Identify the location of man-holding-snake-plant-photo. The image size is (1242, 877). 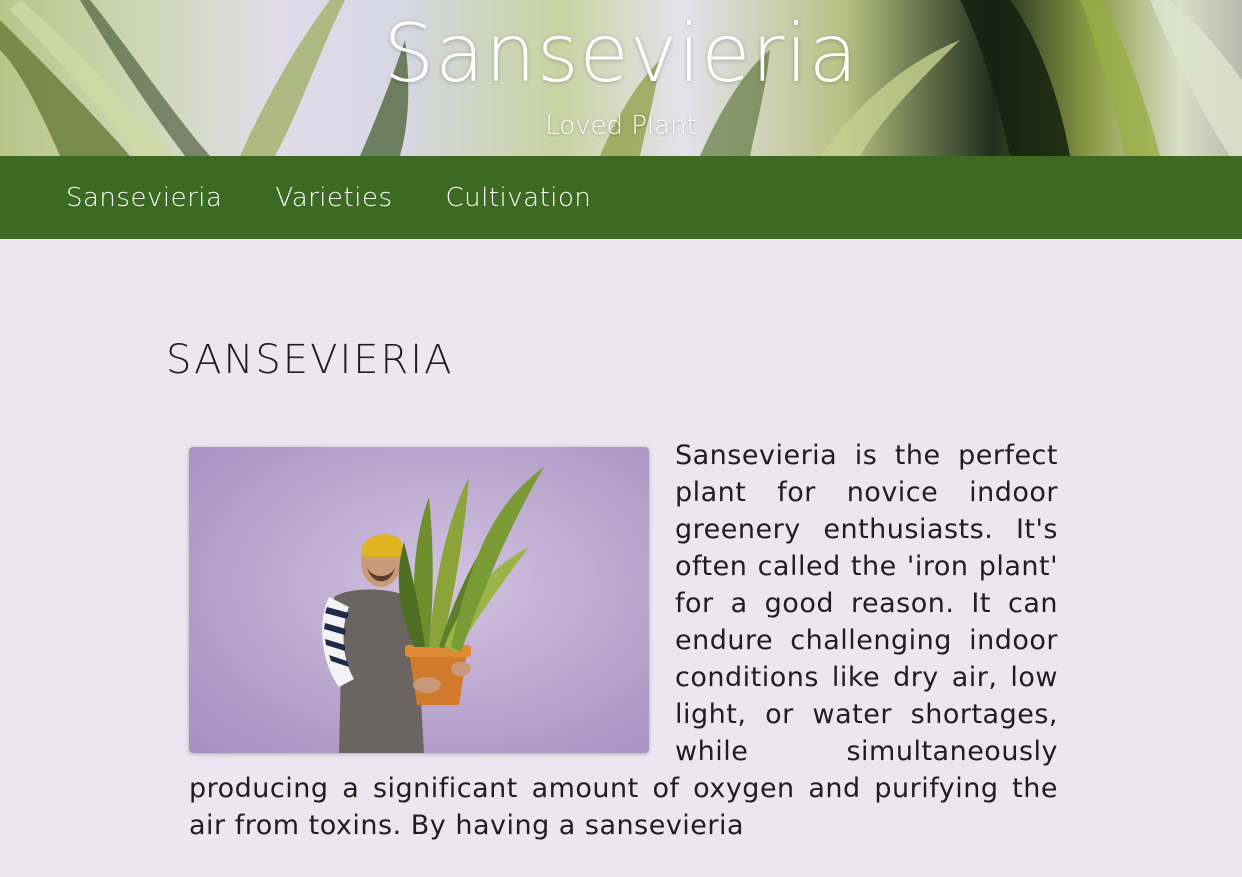
(419, 600).